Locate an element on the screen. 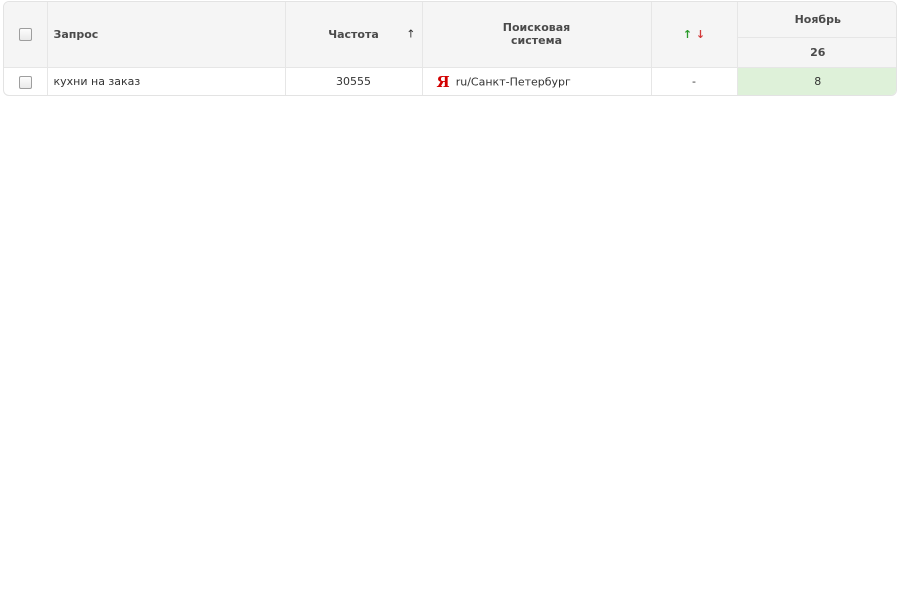 The height and width of the screenshot is (590, 898). header-engine-line1: Поисковая is located at coordinates (536, 28).